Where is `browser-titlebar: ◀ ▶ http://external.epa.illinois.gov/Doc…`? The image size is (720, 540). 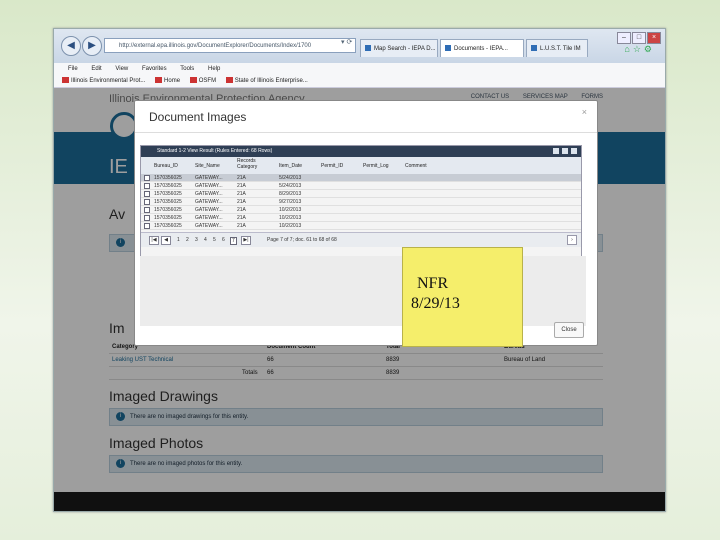
browser-titlebar: ◀ ▶ http://external.epa.illinois.gov/Doc… is located at coordinates (359, 46).